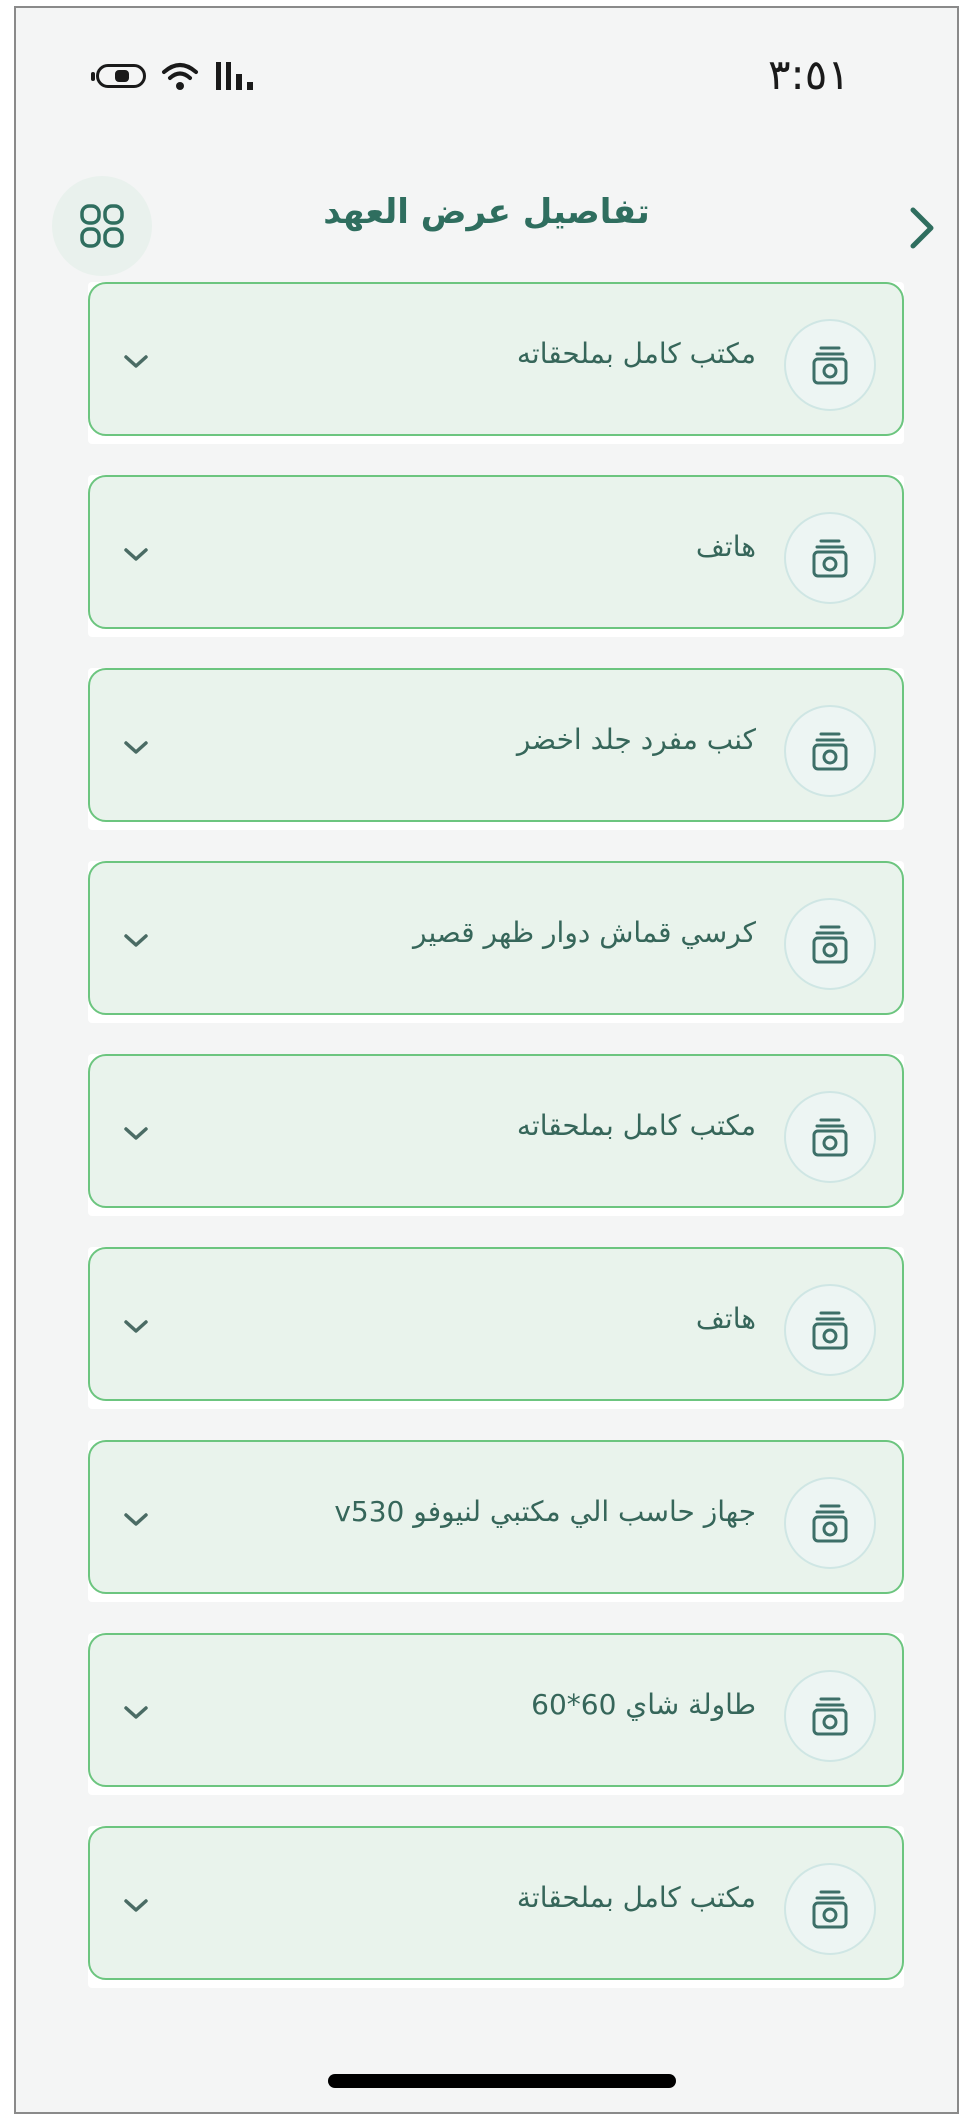 The height and width of the screenshot is (2120, 975). Describe the element at coordinates (496, 745) in the screenshot. I see `custody-item-card: كنب مفرد جلد اخضر` at that location.